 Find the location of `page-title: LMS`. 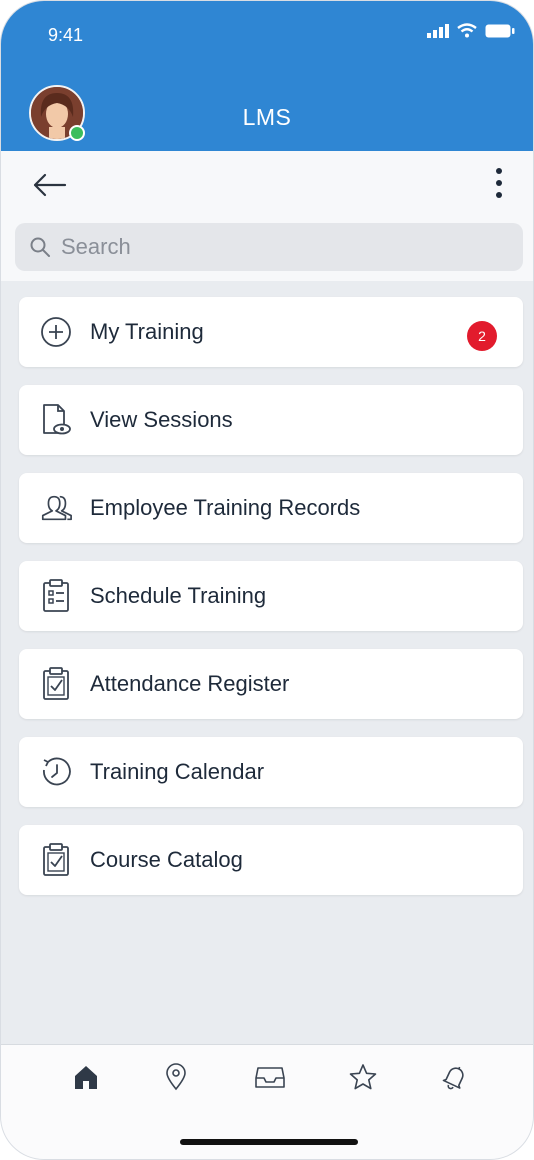

page-title: LMS is located at coordinates (267, 117).